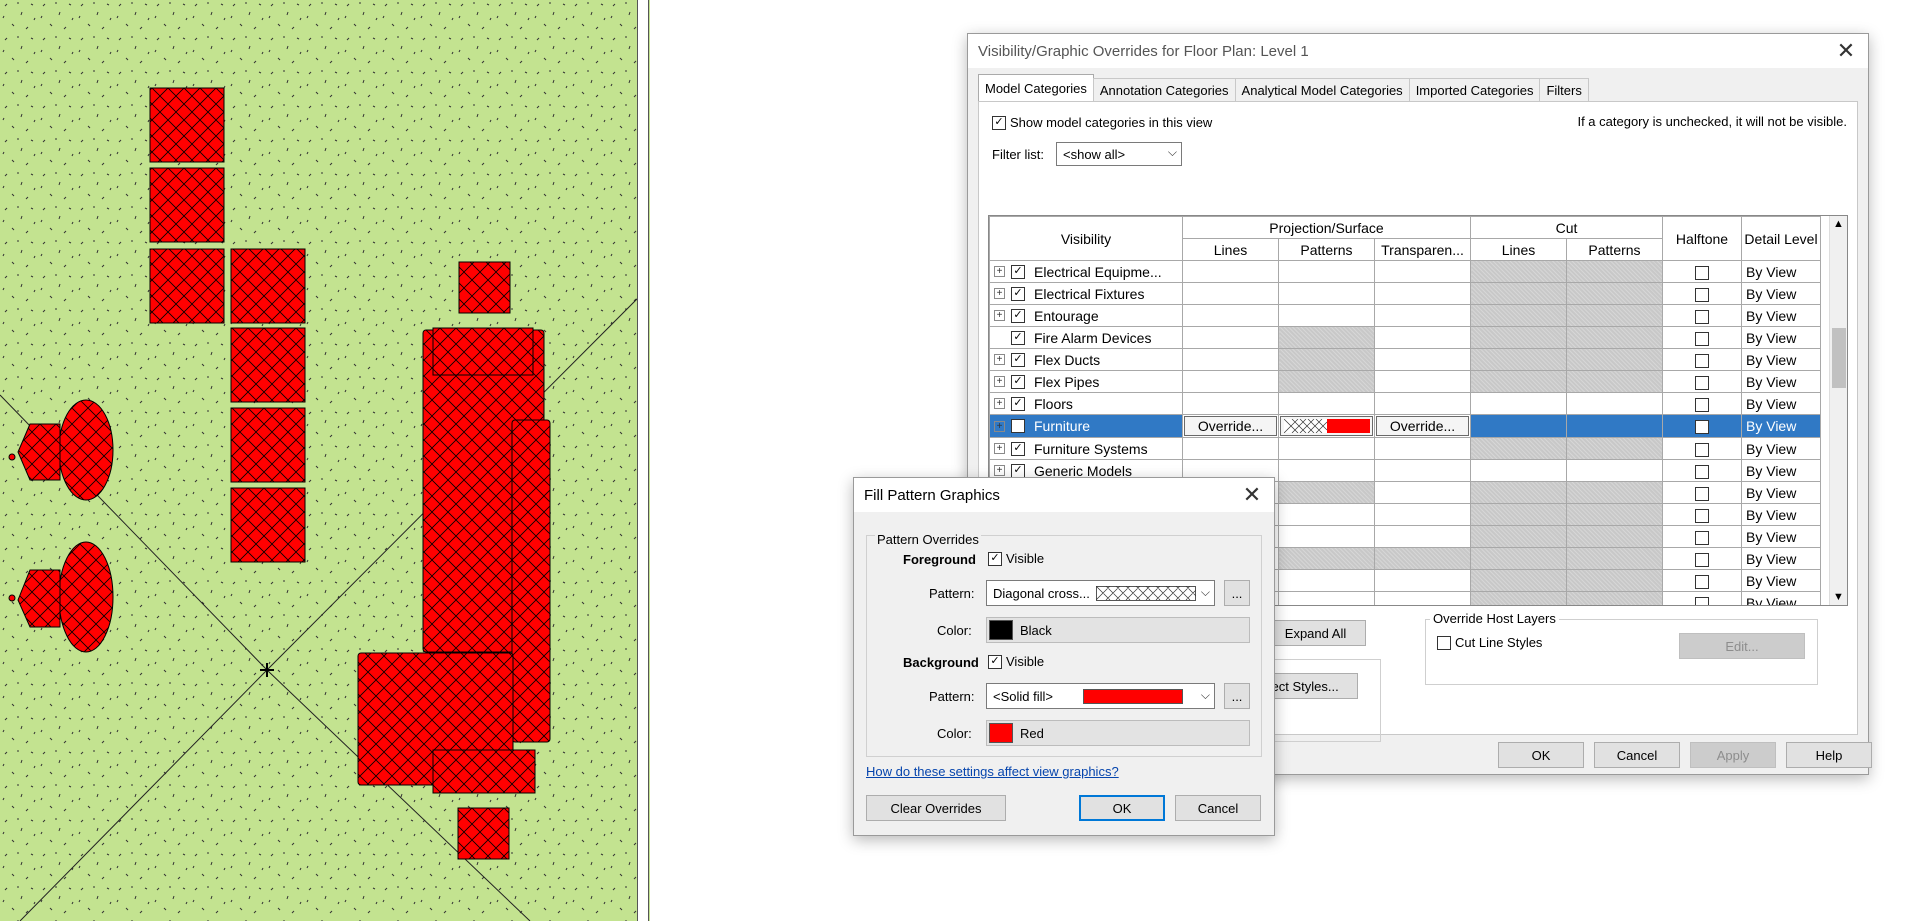 The image size is (1910, 921). I want to click on category-cell: + ✓ Flex Ducts, so click(1086, 359).